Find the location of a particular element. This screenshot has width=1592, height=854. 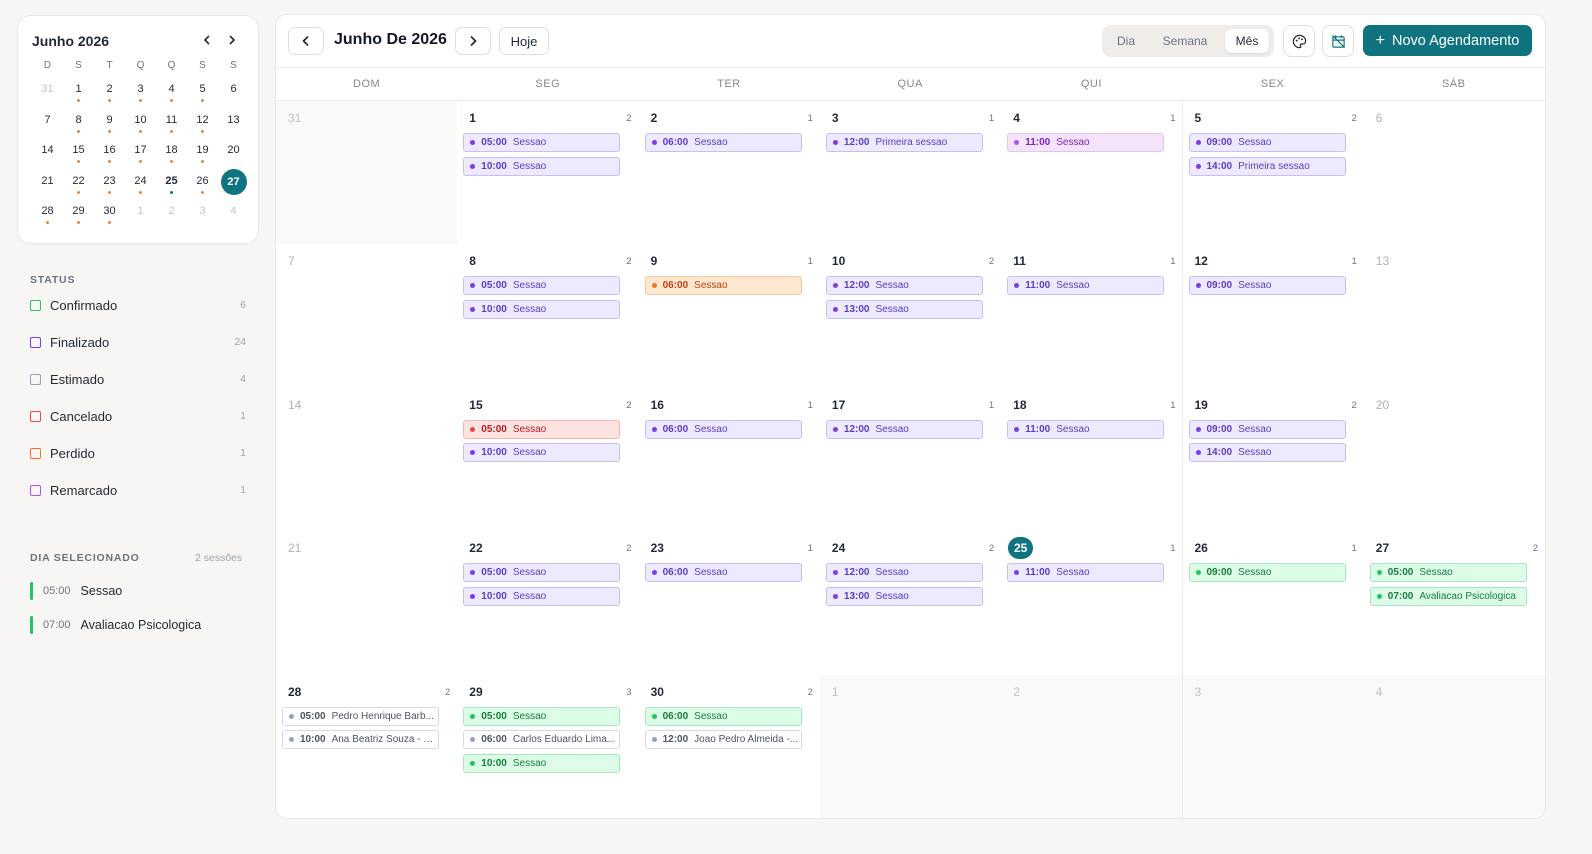

view-week-tab: Semana is located at coordinates (1185, 41).